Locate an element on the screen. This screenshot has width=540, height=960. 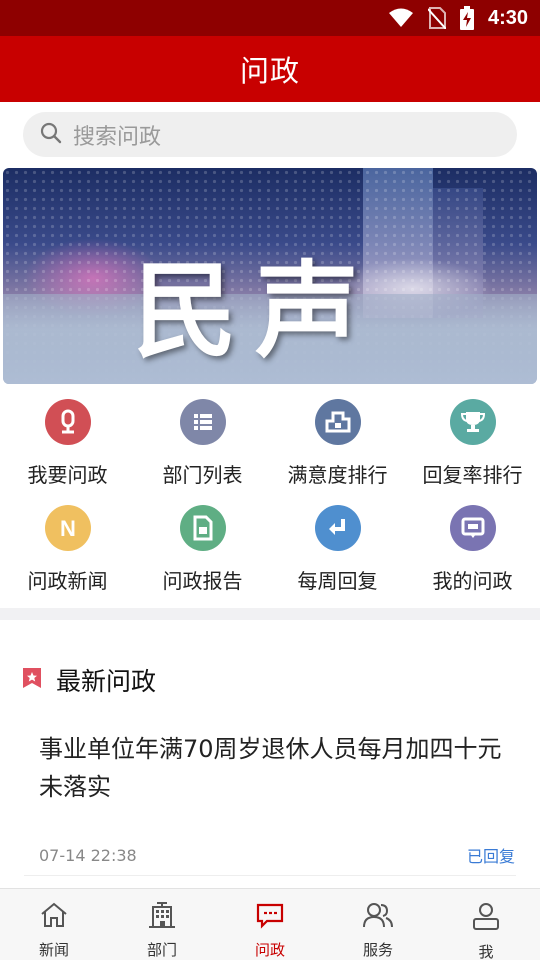
battery-charging-icon is located at coordinates (466, 18).